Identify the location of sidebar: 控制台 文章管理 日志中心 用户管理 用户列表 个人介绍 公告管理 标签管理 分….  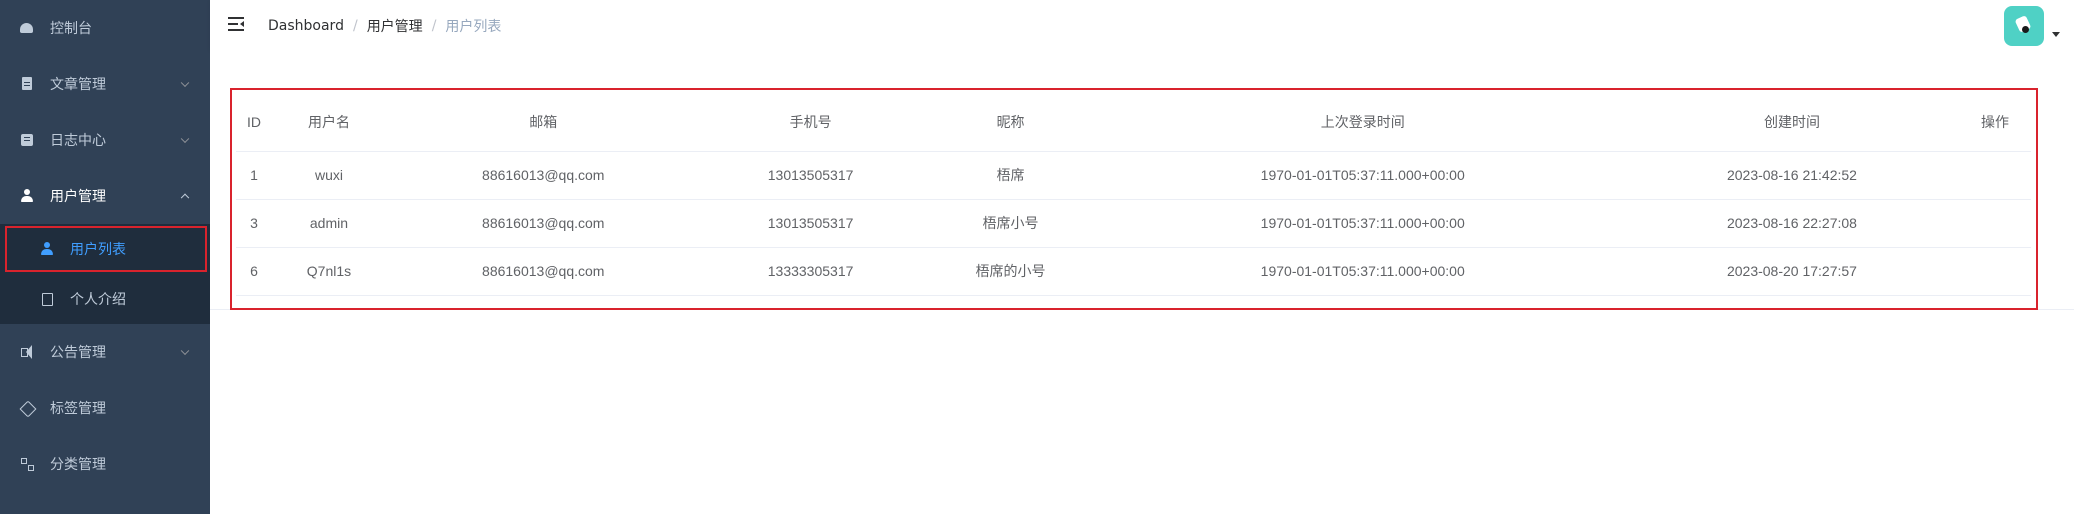
(105, 257).